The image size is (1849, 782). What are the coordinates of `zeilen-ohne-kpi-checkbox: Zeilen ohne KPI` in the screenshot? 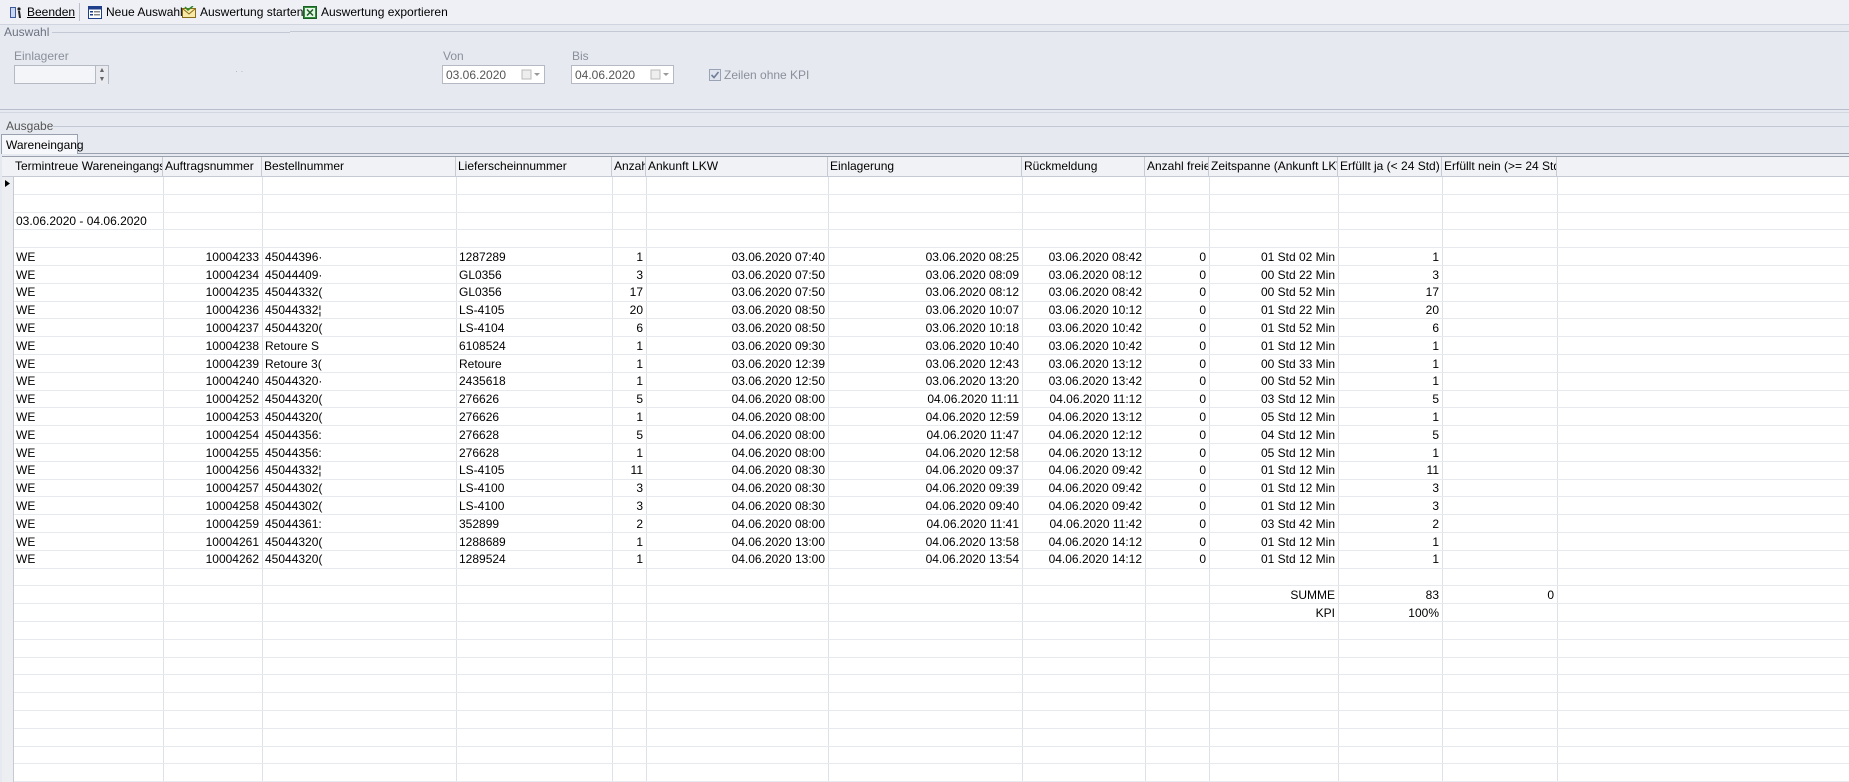 It's located at (759, 75).